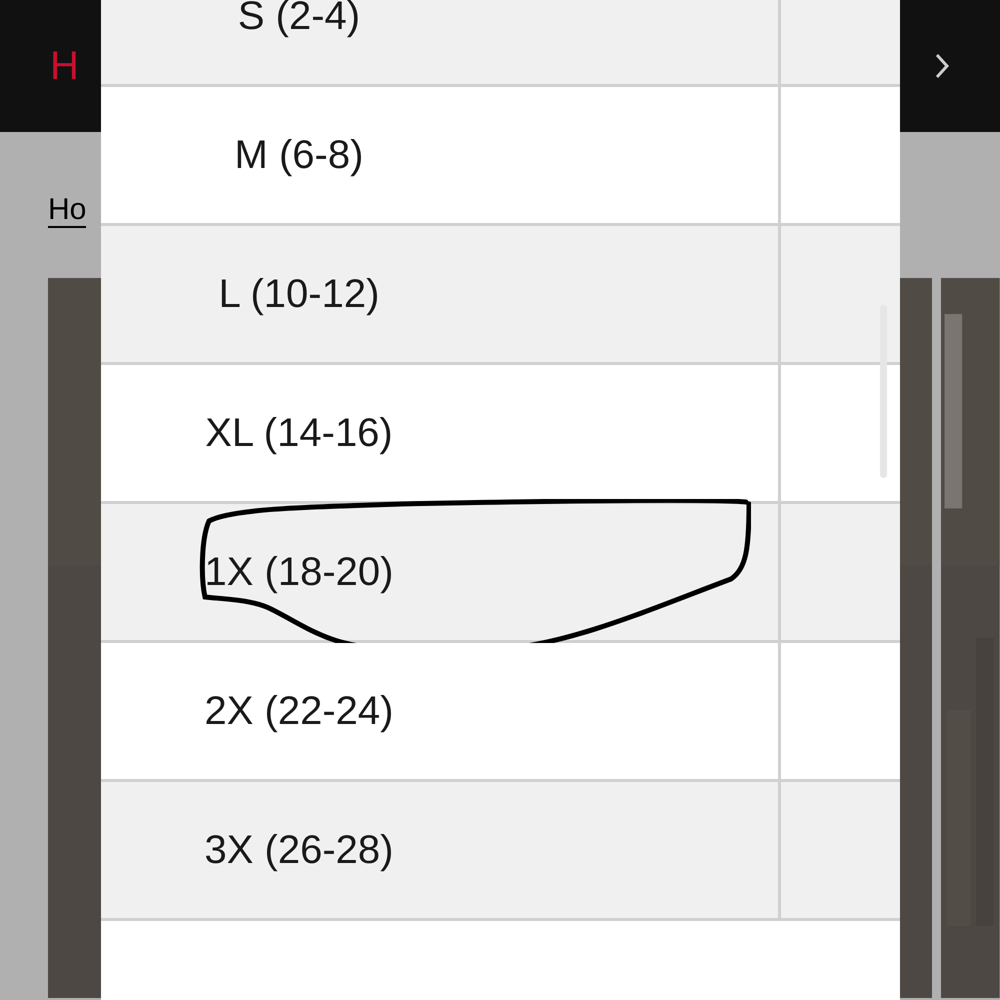  Describe the element at coordinates (299, 155) in the screenshot. I see `size-label: M (6-8)` at that location.